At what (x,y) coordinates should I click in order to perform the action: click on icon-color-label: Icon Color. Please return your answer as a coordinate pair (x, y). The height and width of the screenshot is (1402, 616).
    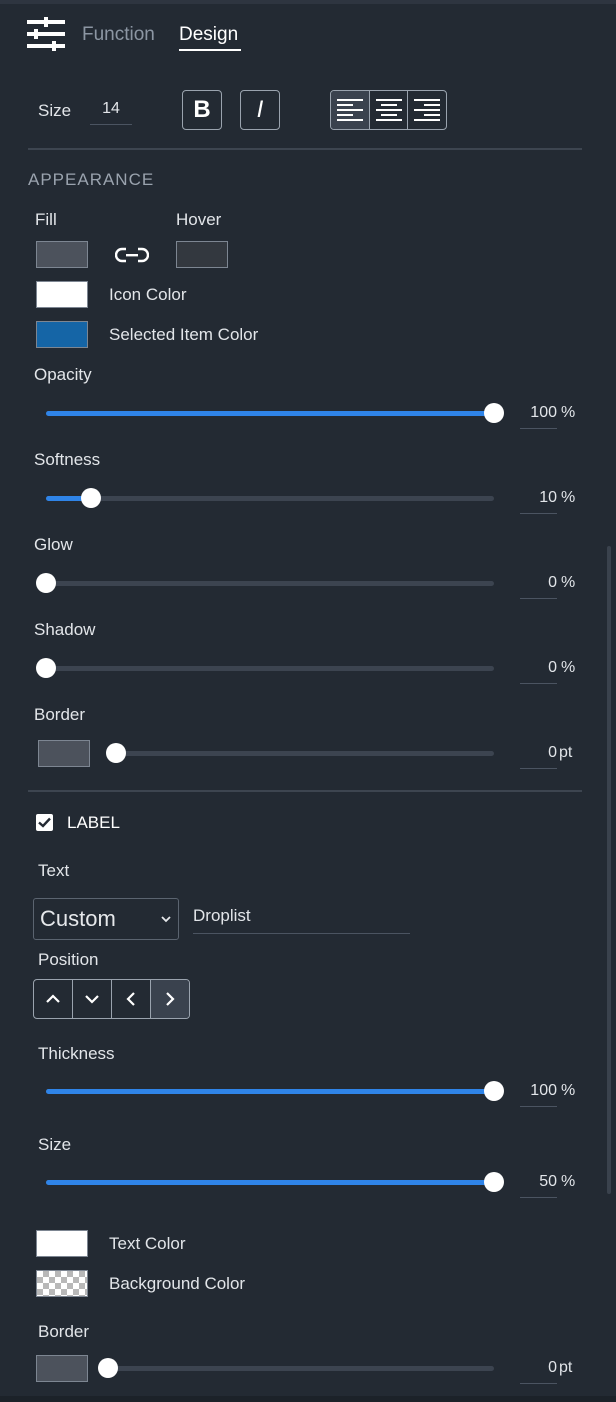
    Looking at the image, I should click on (148, 294).